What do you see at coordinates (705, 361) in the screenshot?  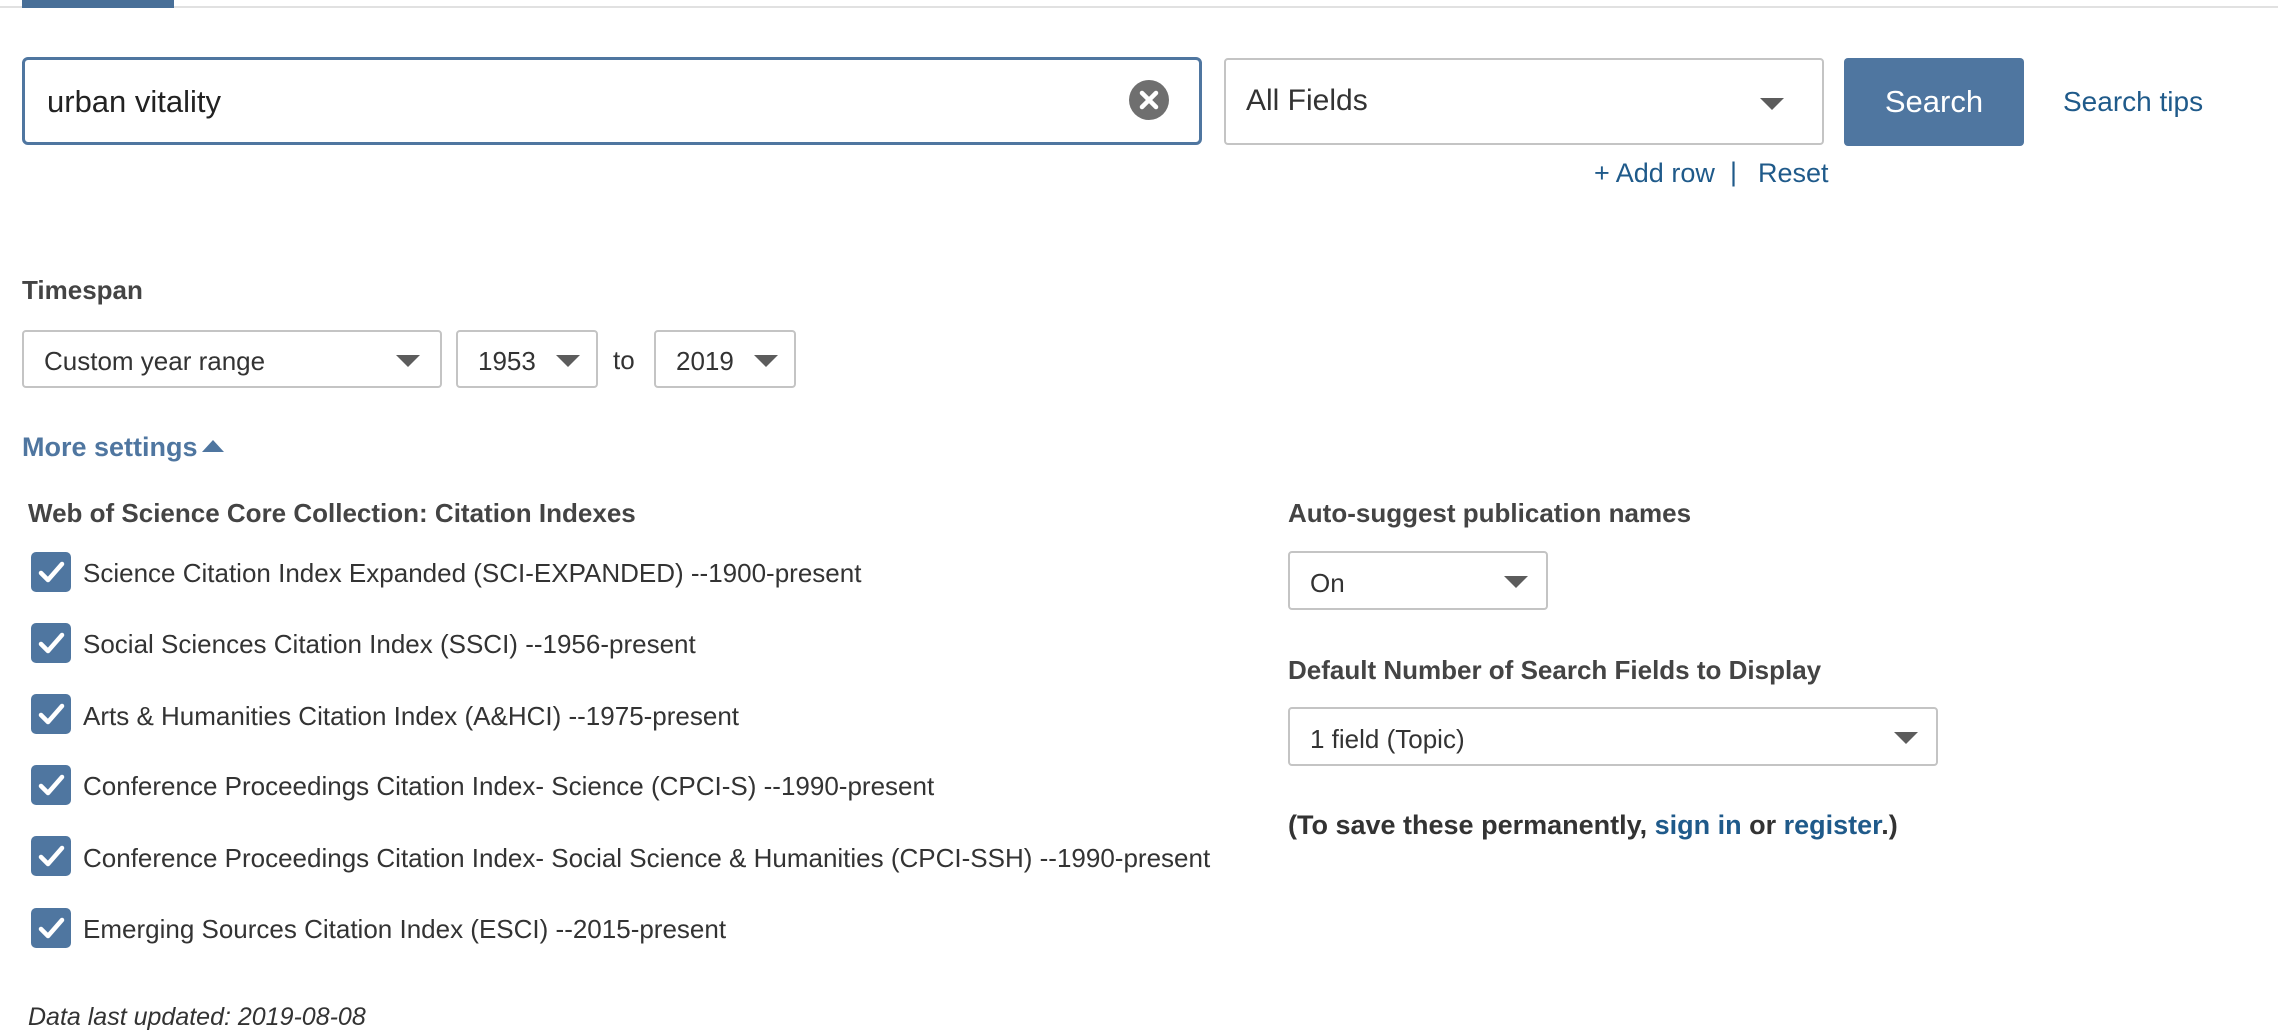 I see `to-year-value: 2019` at bounding box center [705, 361].